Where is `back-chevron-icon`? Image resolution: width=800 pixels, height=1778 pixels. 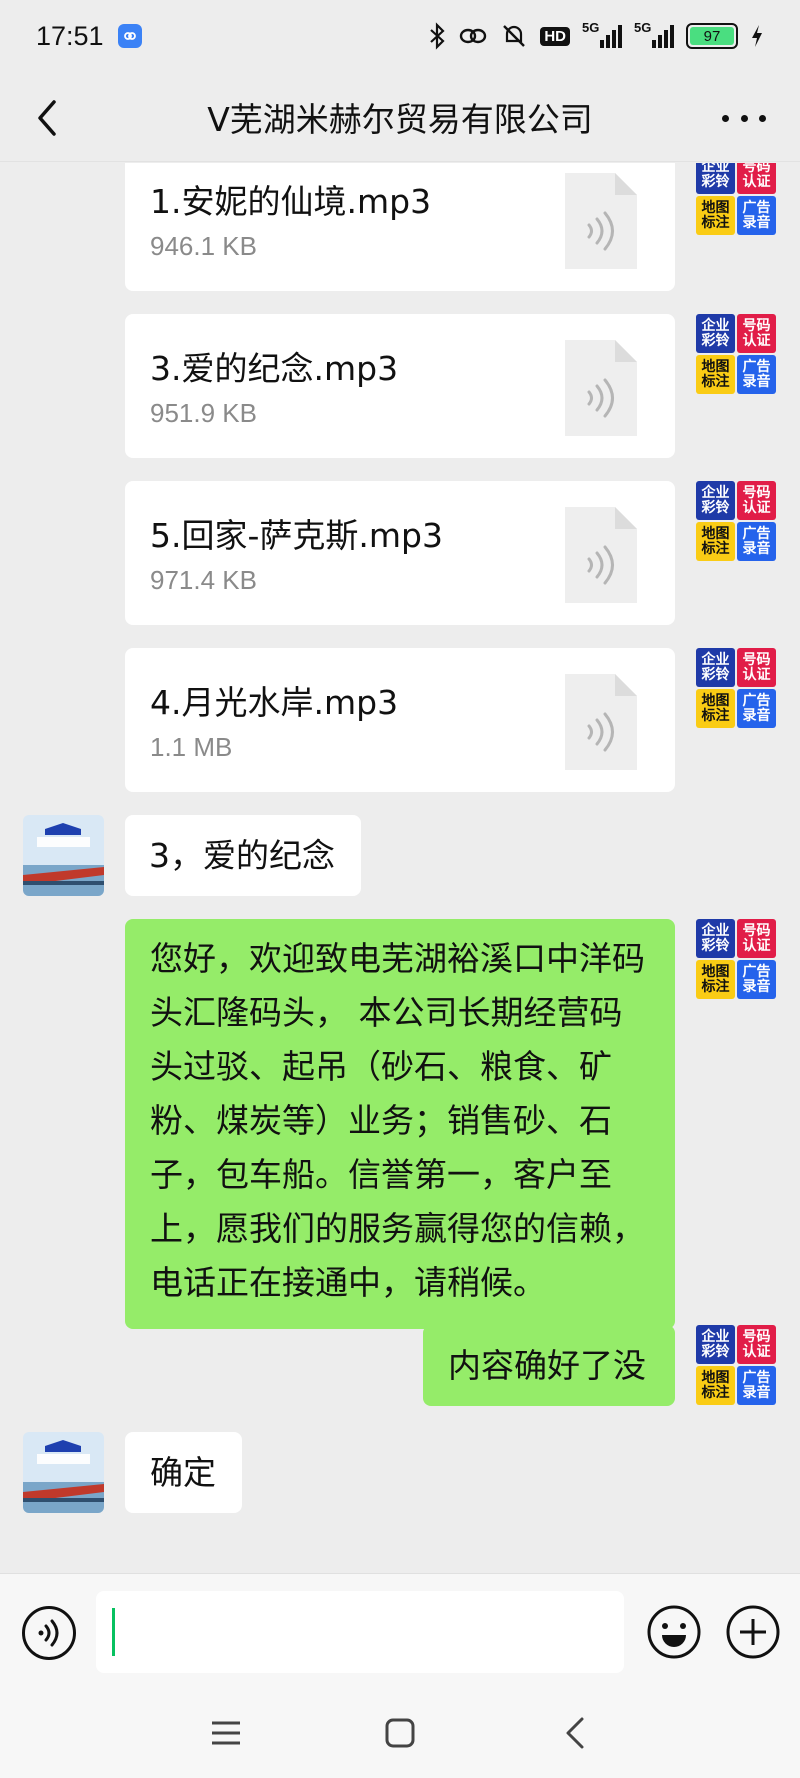 back-chevron-icon is located at coordinates (48, 118).